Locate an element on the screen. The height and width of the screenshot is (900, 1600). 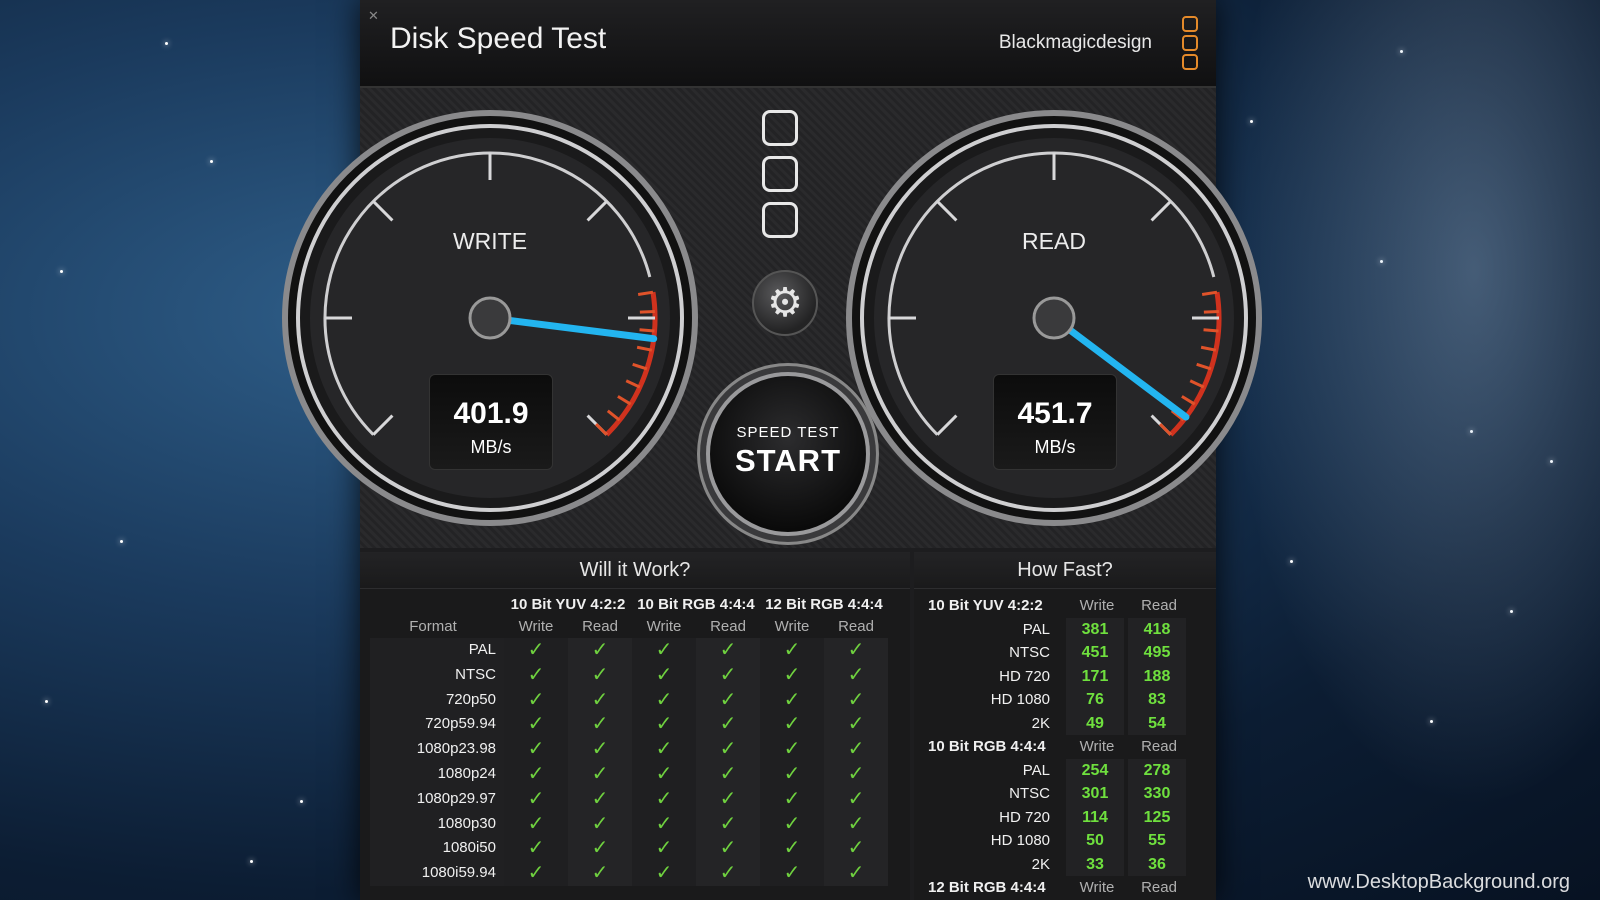
table-row: NTSC 451 495 is located at coordinates (1066, 653).